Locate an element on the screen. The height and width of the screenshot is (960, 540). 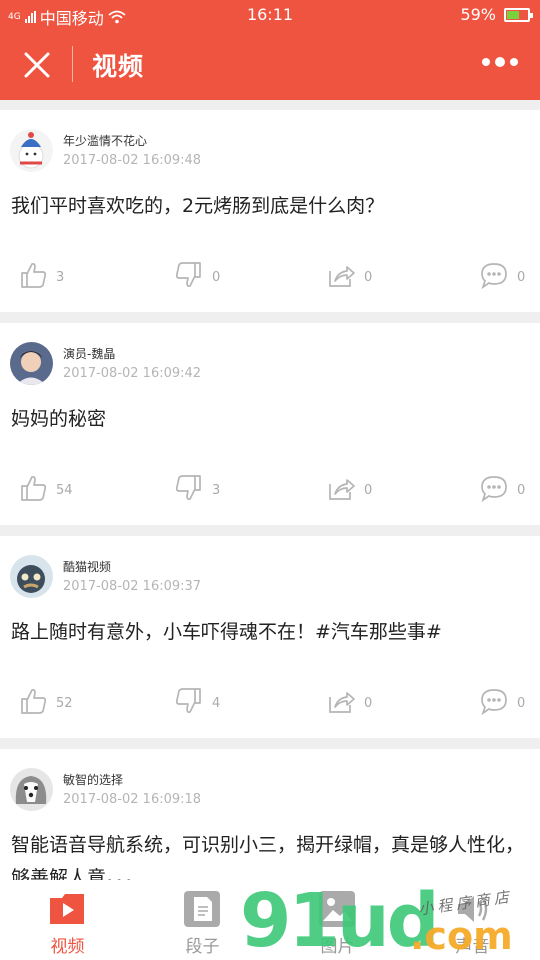
document-icon is located at coordinates (202, 909).